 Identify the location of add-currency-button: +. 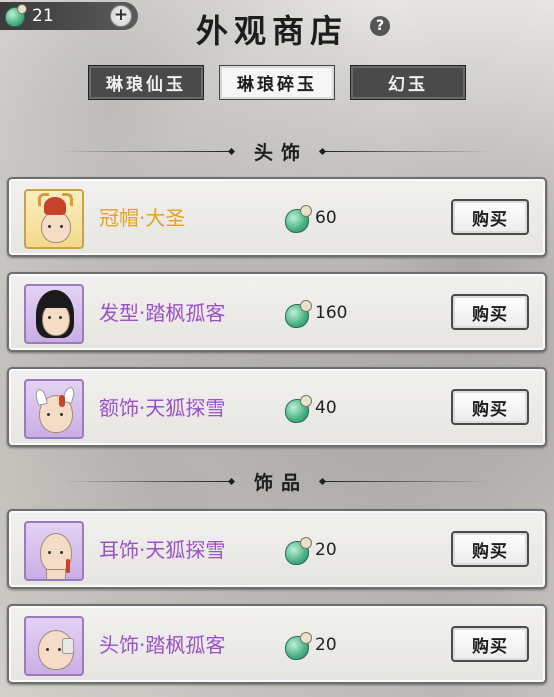
(121, 16).